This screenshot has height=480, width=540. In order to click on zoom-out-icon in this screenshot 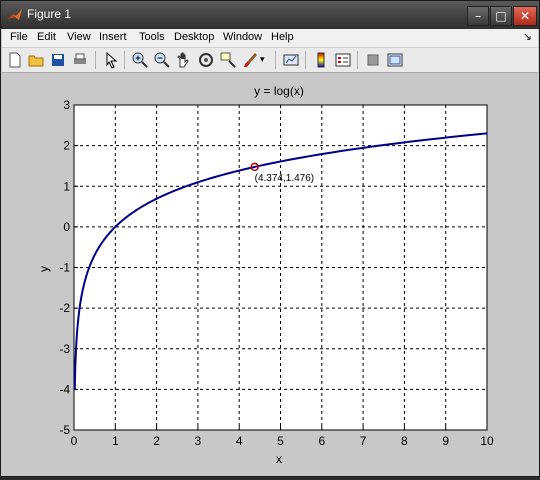, I will do `click(162, 60)`.